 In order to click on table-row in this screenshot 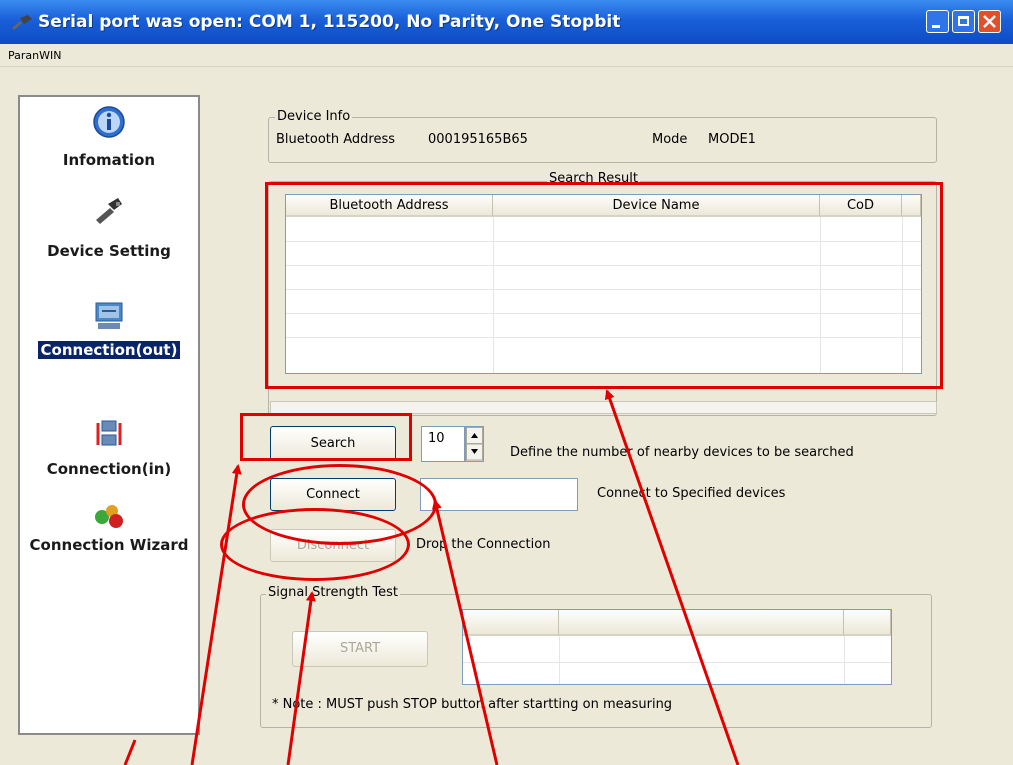, I will do `click(677, 662)`.